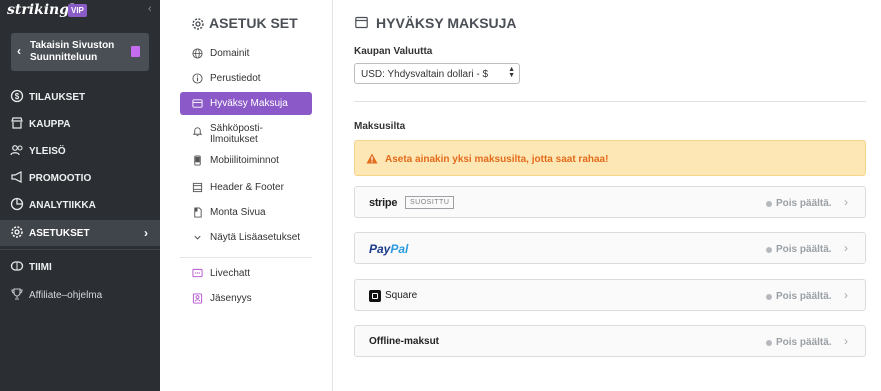 Image resolution: width=881 pixels, height=391 pixels. I want to click on settings-item-mobile: Mobiilitoiminnot, so click(246, 160).